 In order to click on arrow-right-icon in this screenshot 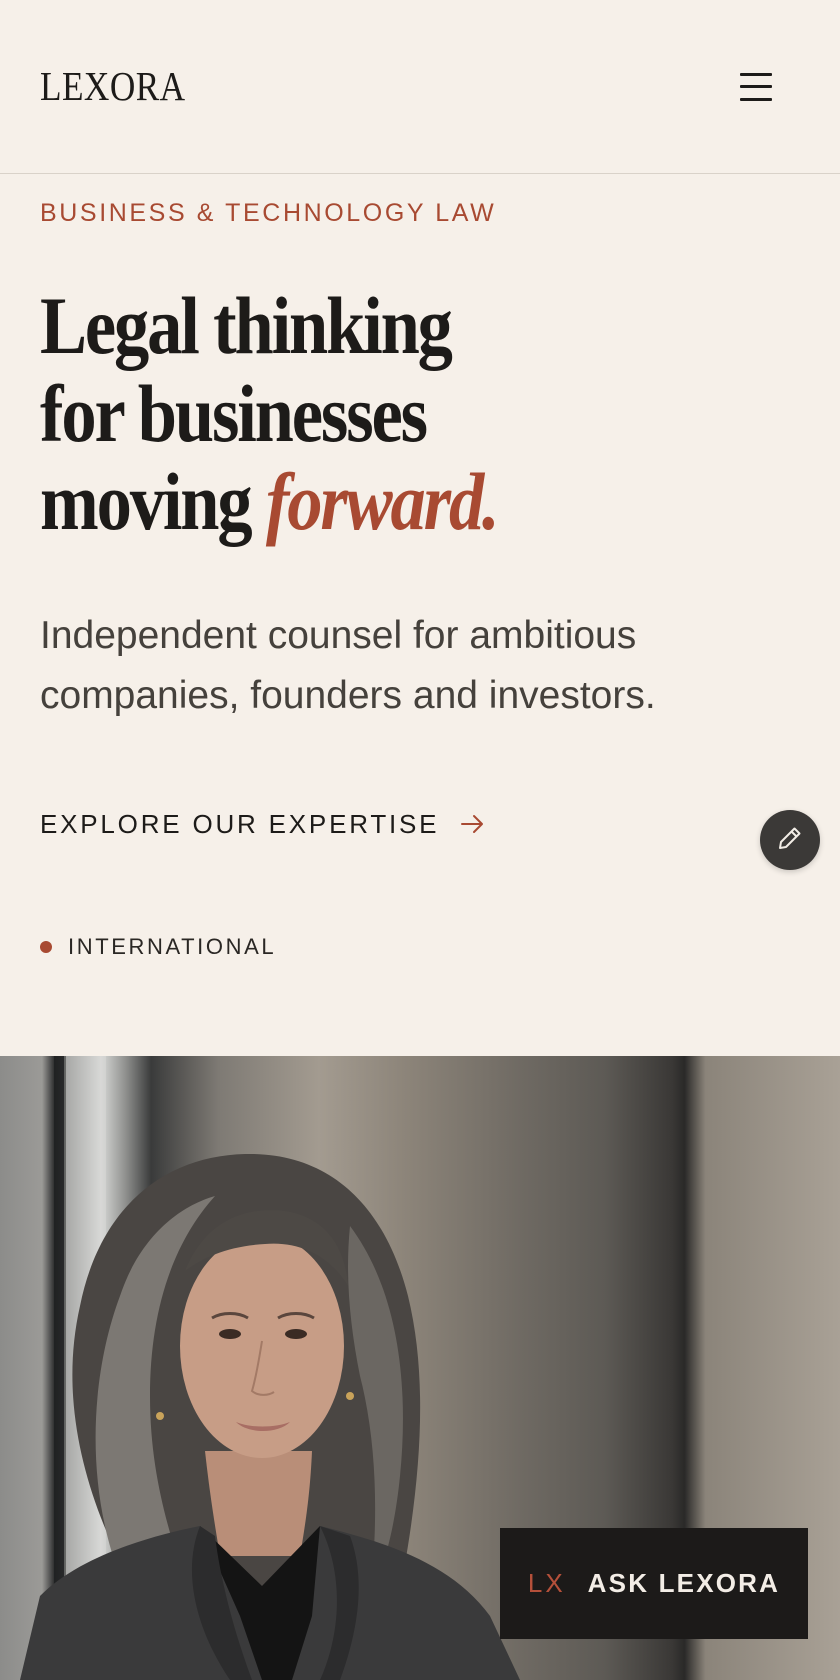, I will do `click(473, 824)`.